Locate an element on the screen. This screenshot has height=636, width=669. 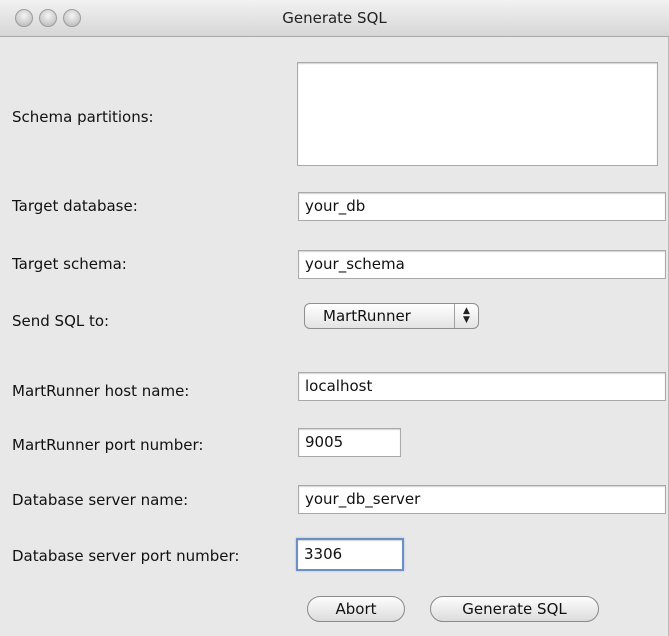
db-server-name-label: Database server name: is located at coordinates (100, 500).